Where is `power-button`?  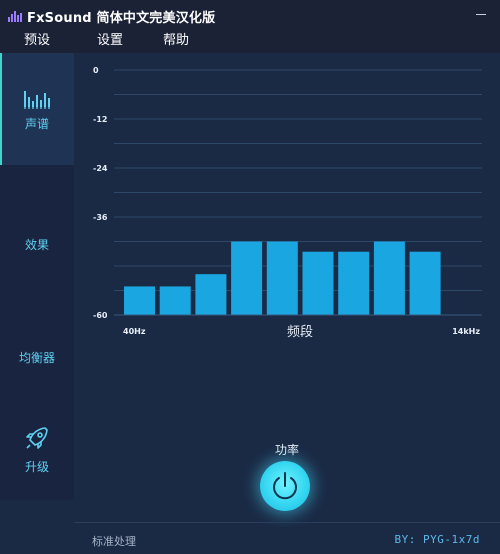 power-button is located at coordinates (285, 486).